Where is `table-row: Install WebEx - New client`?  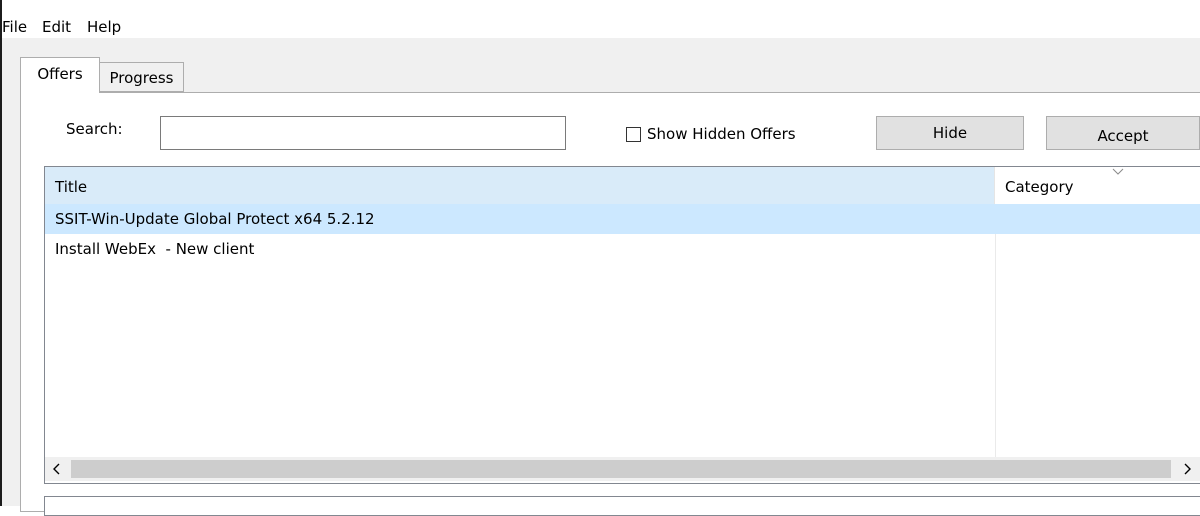
table-row: Install WebEx - New client is located at coordinates (622, 249).